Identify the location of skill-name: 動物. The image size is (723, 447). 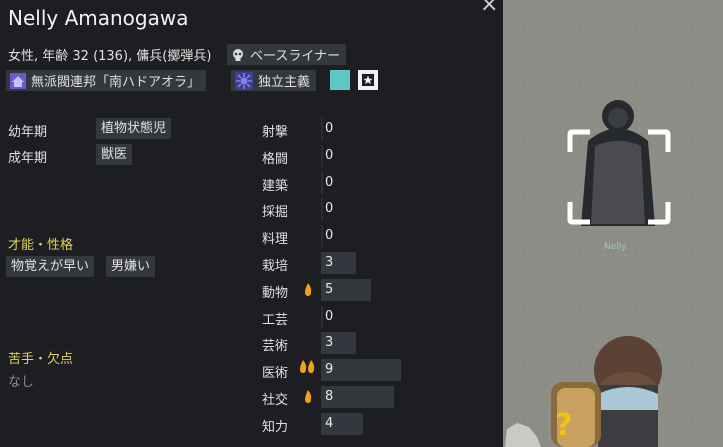
(275, 293).